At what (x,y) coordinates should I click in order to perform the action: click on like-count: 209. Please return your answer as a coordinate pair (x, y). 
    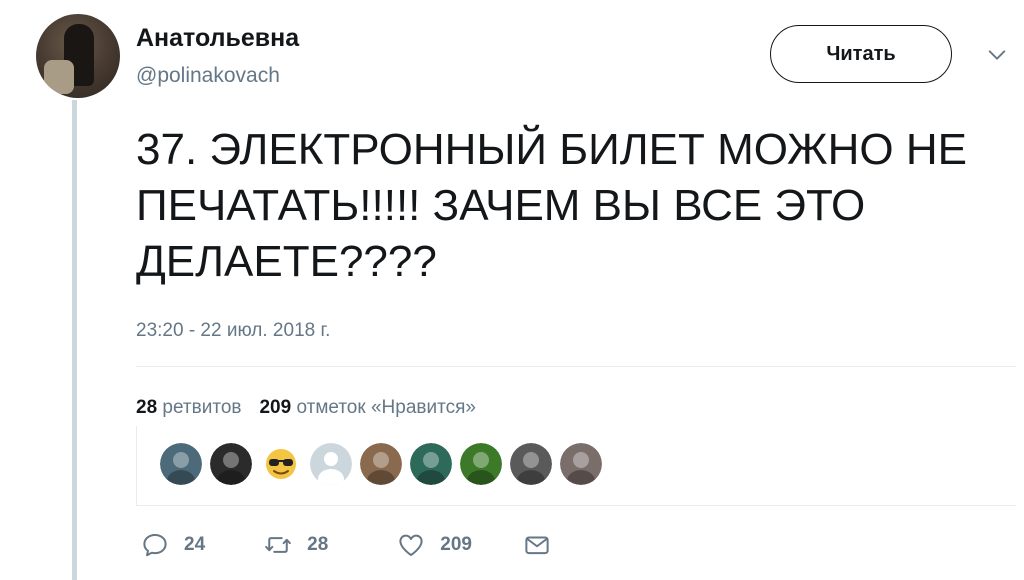
    Looking at the image, I should click on (456, 544).